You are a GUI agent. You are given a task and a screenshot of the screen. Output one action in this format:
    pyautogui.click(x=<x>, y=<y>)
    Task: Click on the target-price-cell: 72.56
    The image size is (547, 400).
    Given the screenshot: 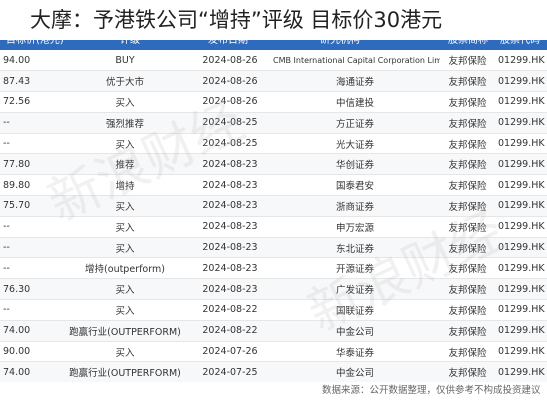 What is the action you would take?
    pyautogui.click(x=30, y=102)
    